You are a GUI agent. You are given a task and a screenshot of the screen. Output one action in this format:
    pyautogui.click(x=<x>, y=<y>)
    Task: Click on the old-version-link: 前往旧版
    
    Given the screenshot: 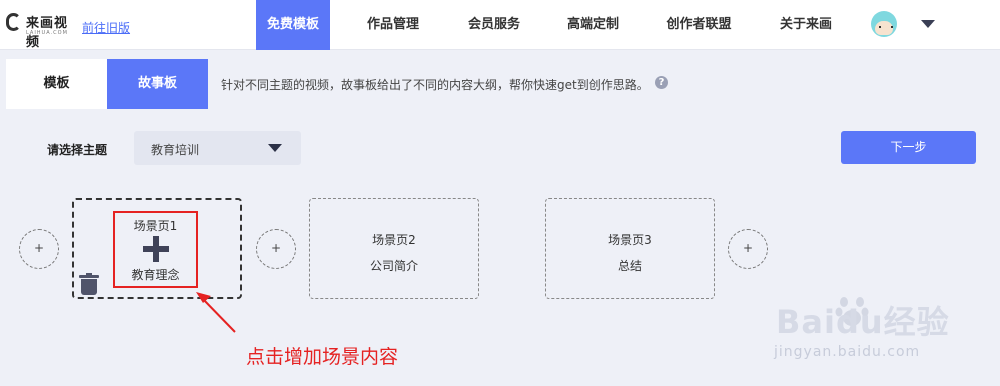 What is the action you would take?
    pyautogui.click(x=106, y=27)
    